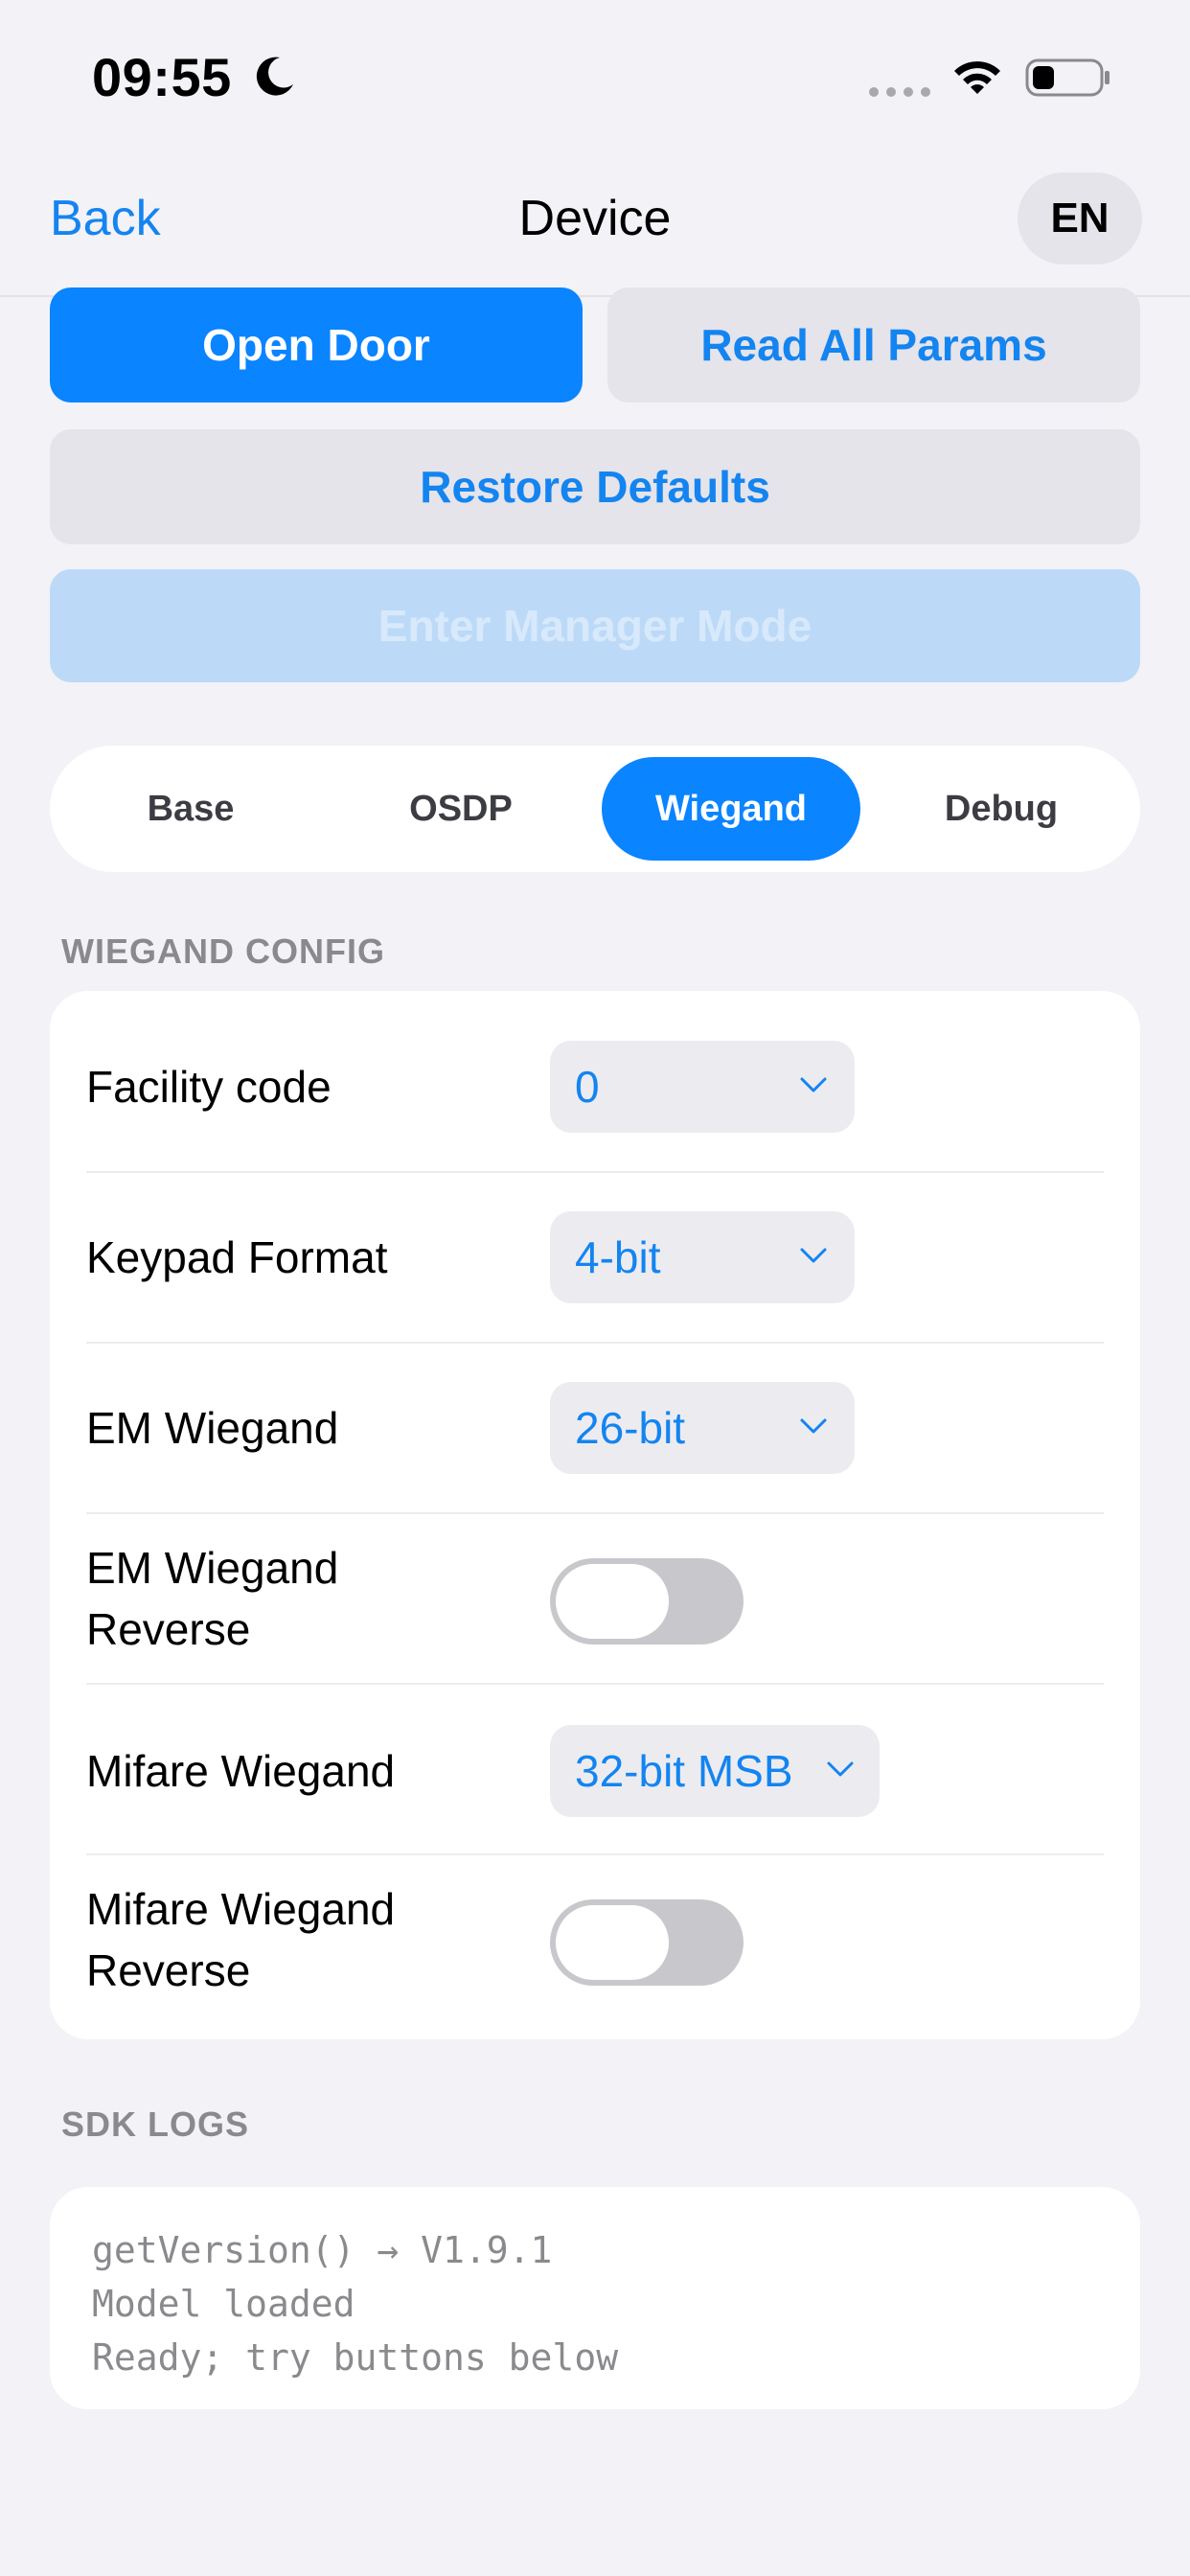 This screenshot has height=2576, width=1190. I want to click on status-time: 09:55, so click(162, 77).